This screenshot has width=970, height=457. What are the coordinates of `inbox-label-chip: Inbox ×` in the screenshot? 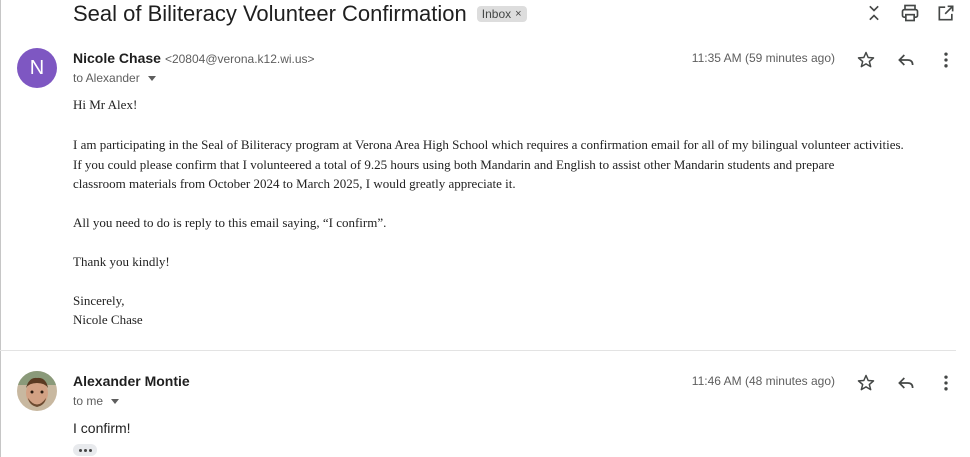 It's located at (501, 14).